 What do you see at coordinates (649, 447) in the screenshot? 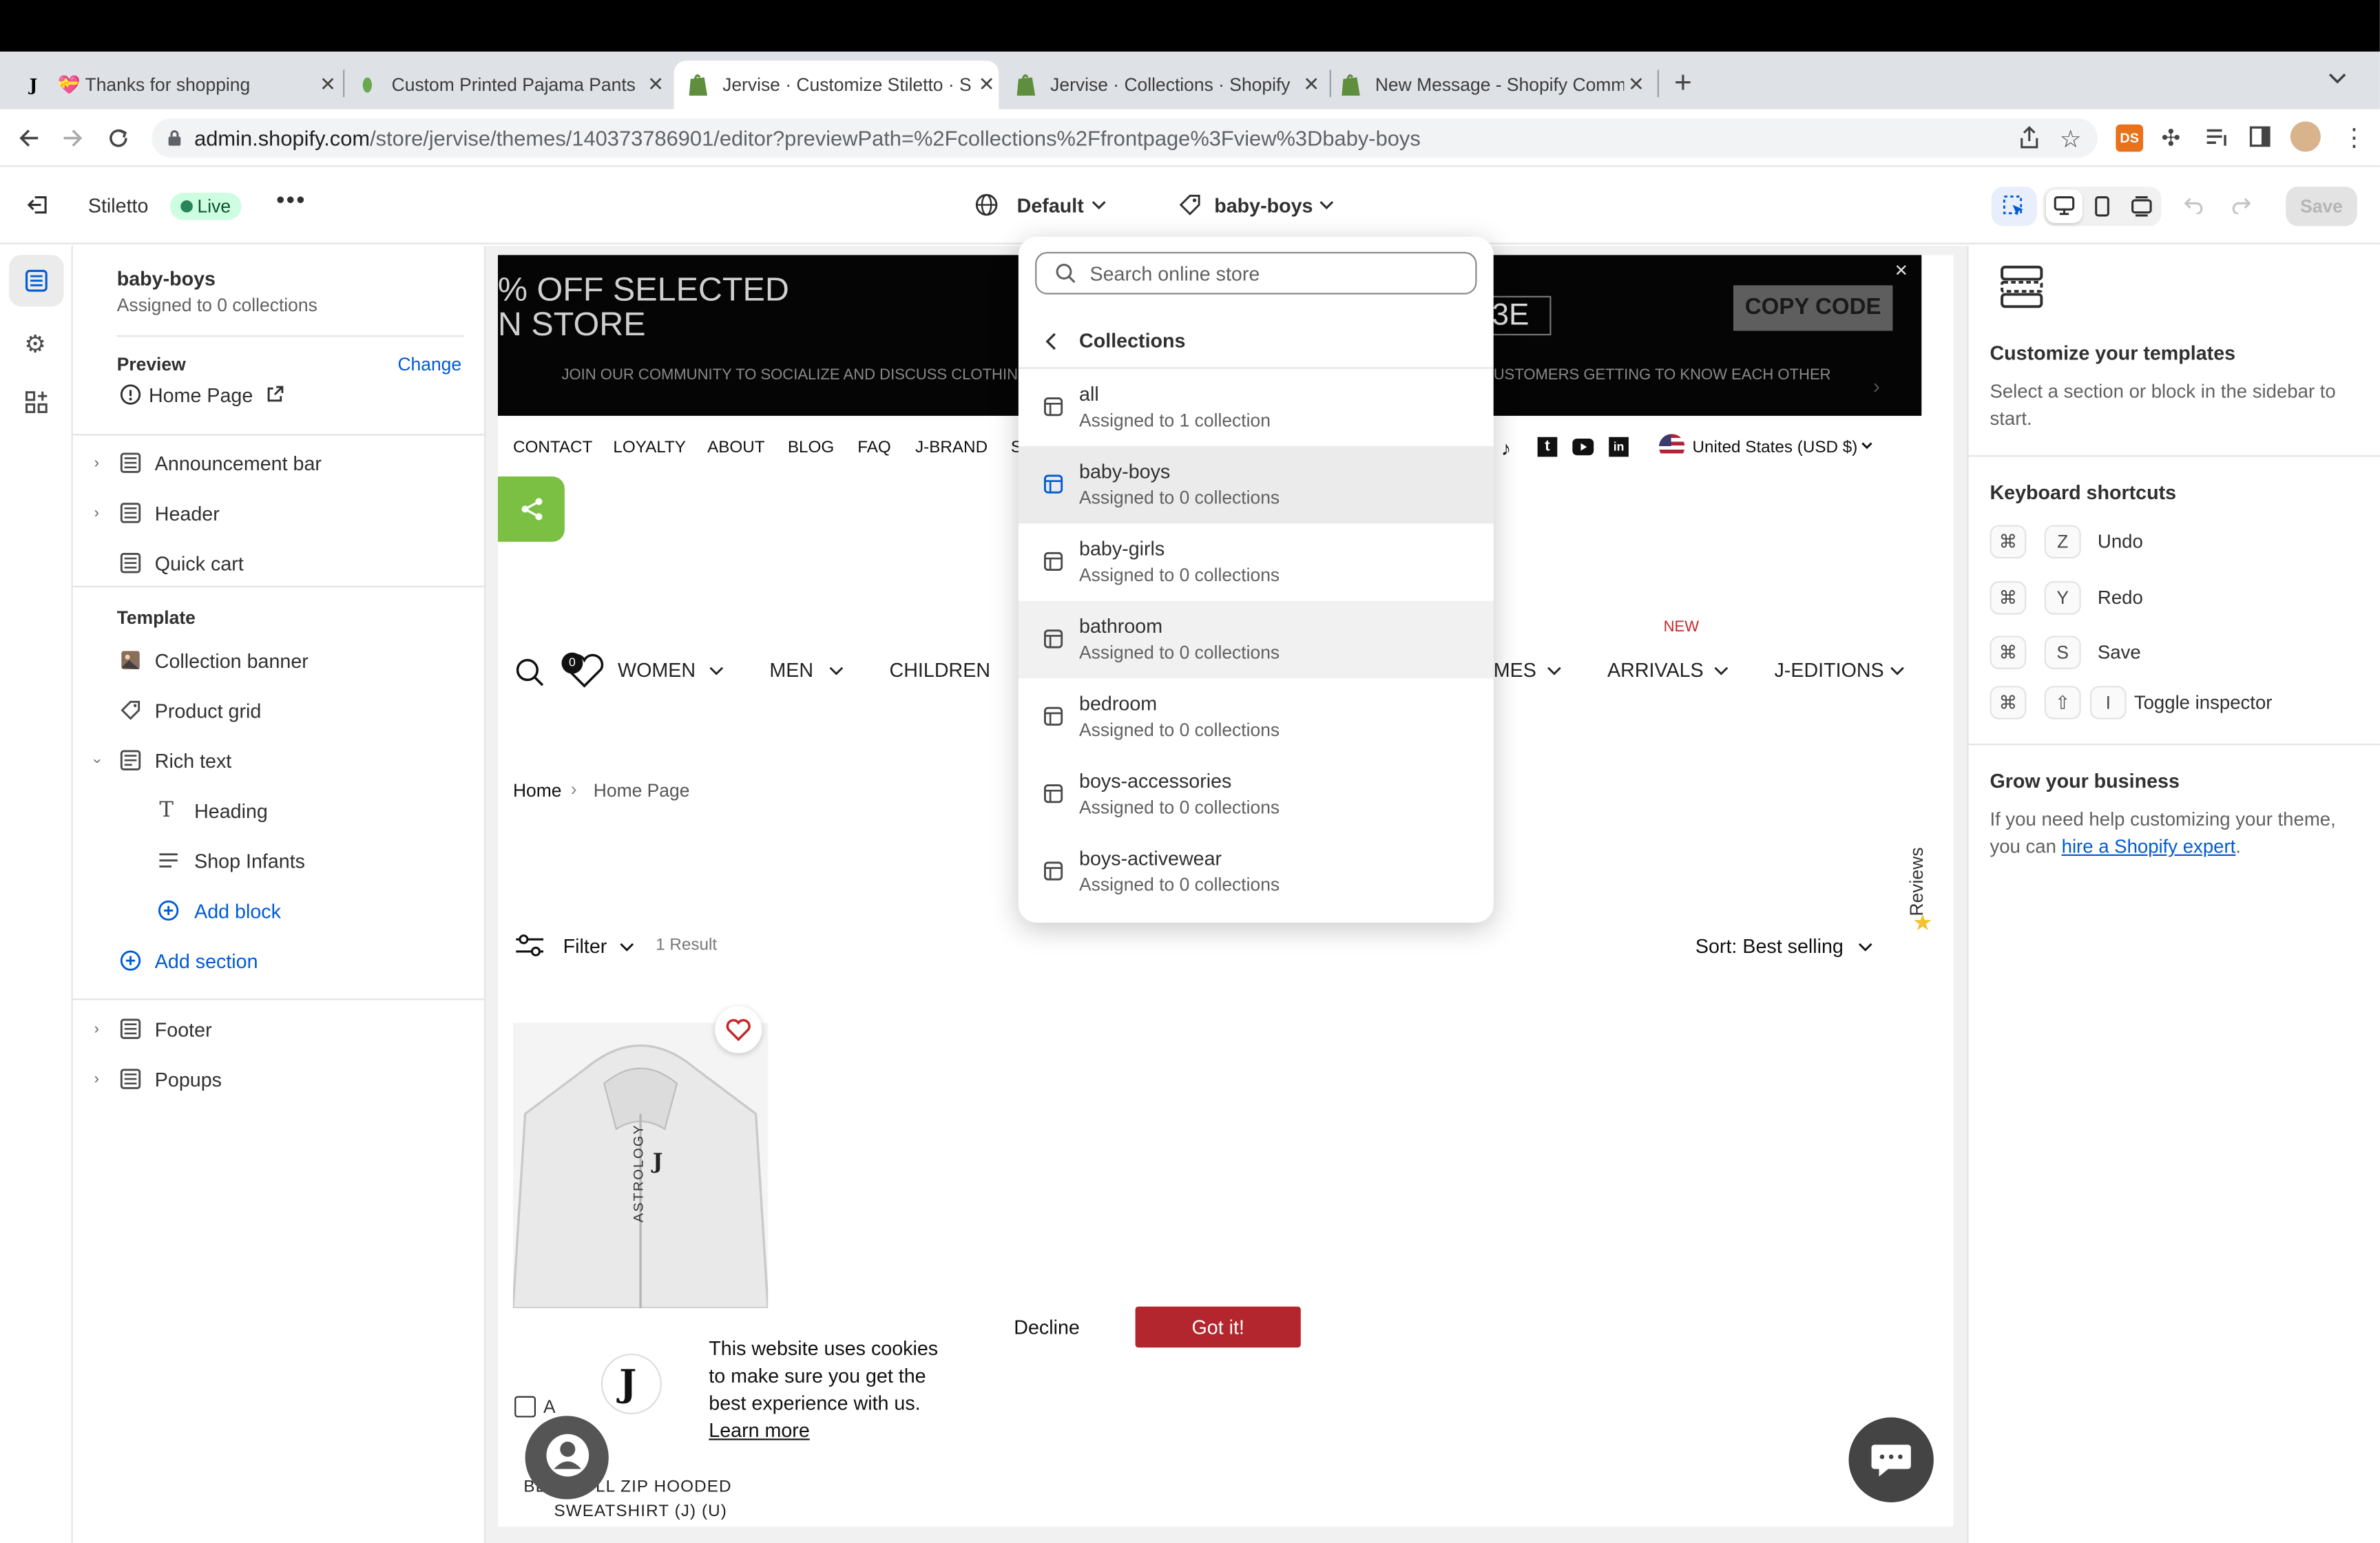
I see `nav-link-loyalty: LOYALTY` at bounding box center [649, 447].